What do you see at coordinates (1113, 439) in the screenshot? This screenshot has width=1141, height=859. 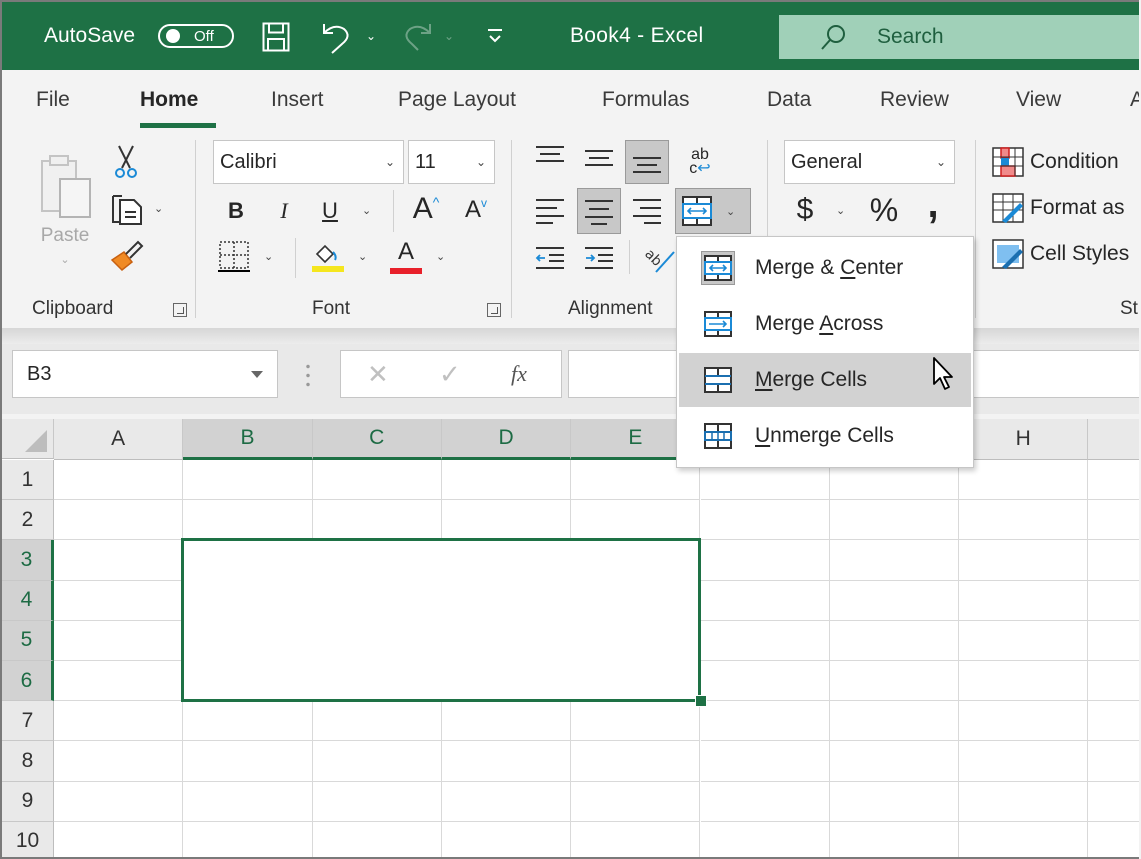 I see `column-header-i: I` at bounding box center [1113, 439].